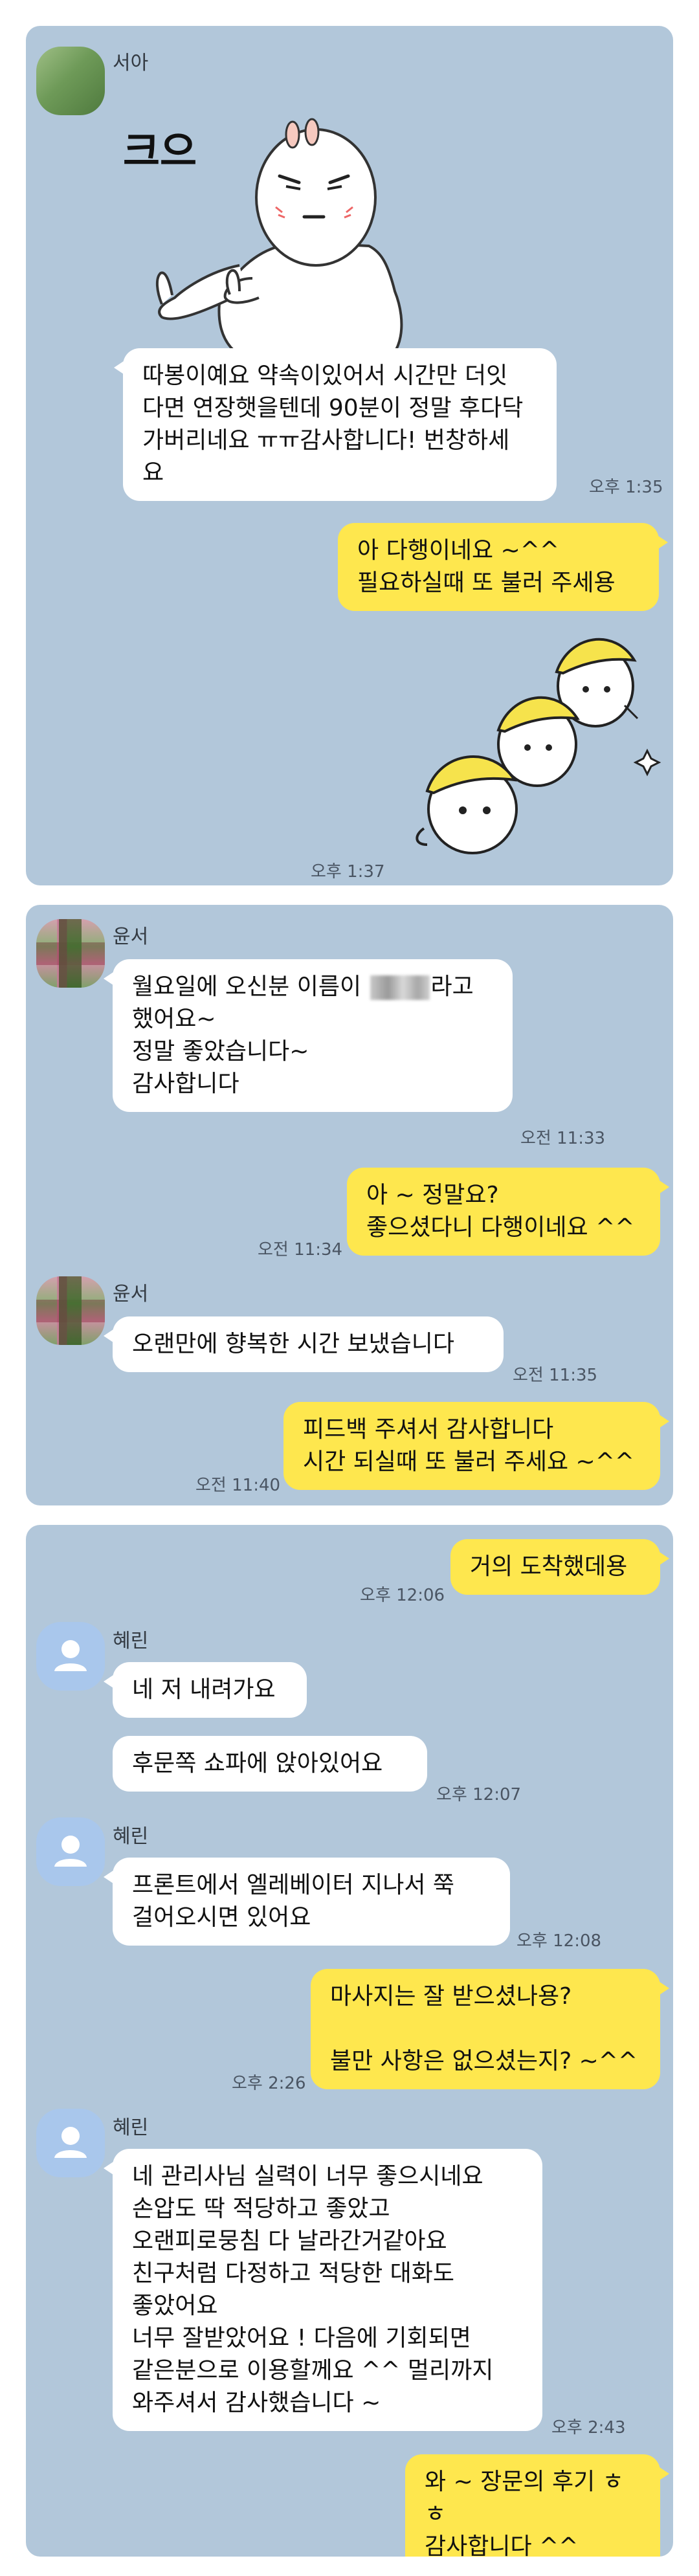 This screenshot has height=2576, width=699. Describe the element at coordinates (238, 1485) in the screenshot. I see `message-time: 오전 11:40` at that location.